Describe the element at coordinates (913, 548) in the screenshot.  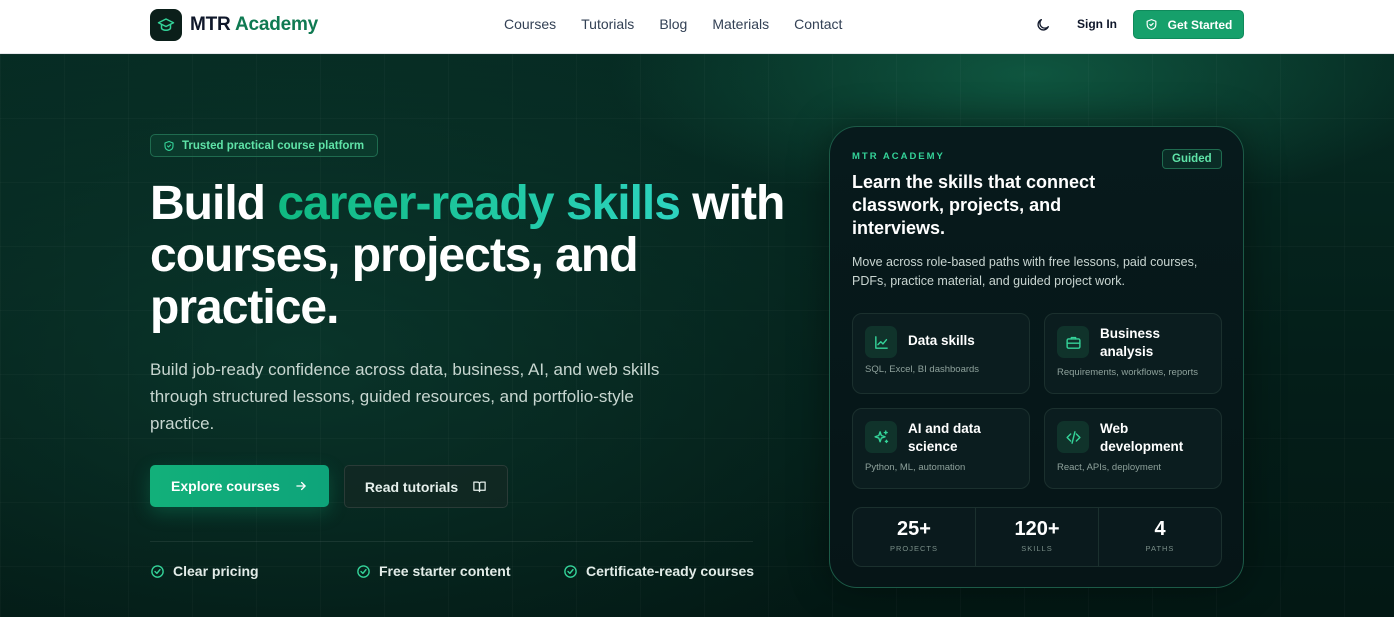
I see `stat-label: PROJECTS` at that location.